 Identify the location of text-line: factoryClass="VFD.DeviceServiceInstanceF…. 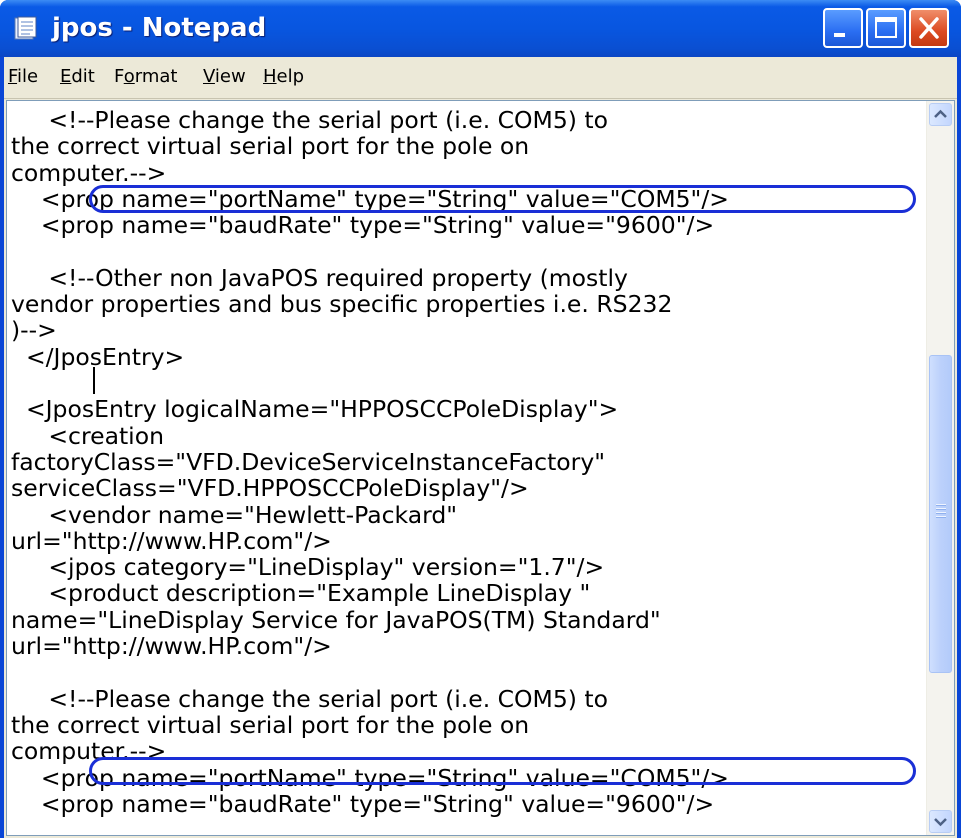
(308, 462).